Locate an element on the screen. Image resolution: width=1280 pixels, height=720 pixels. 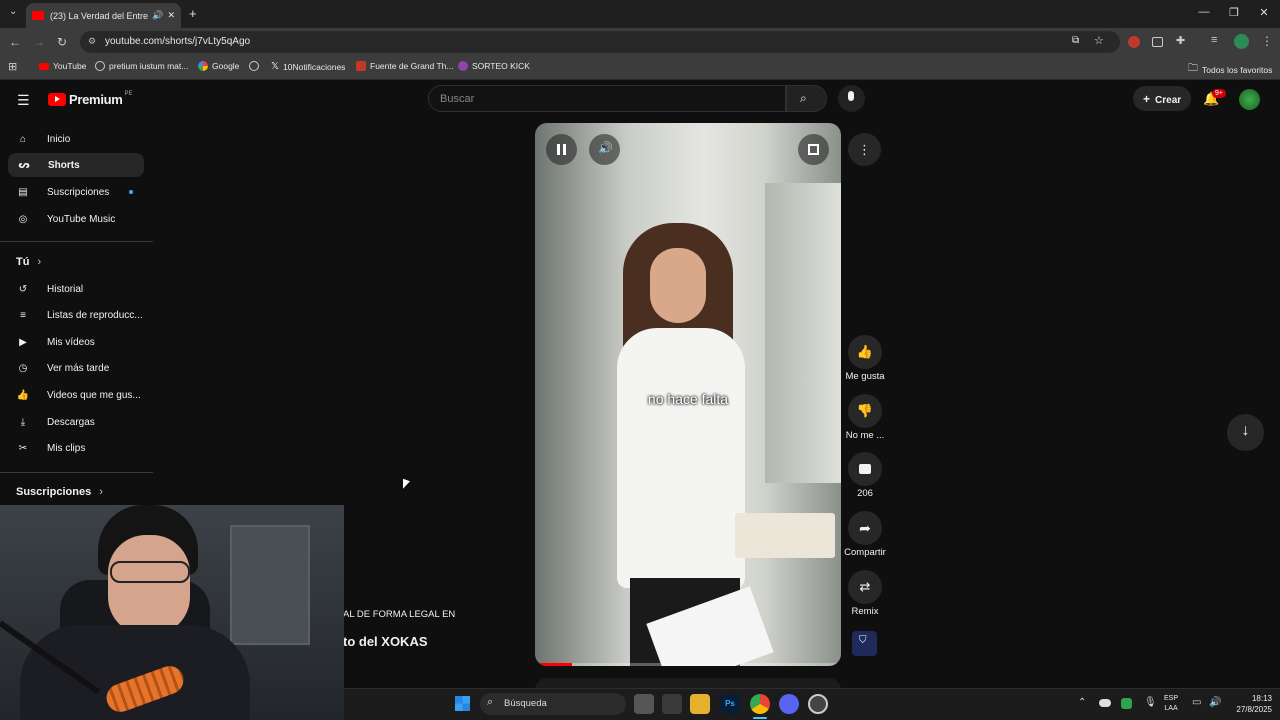
video-window-frame is located at coordinates (803, 333).